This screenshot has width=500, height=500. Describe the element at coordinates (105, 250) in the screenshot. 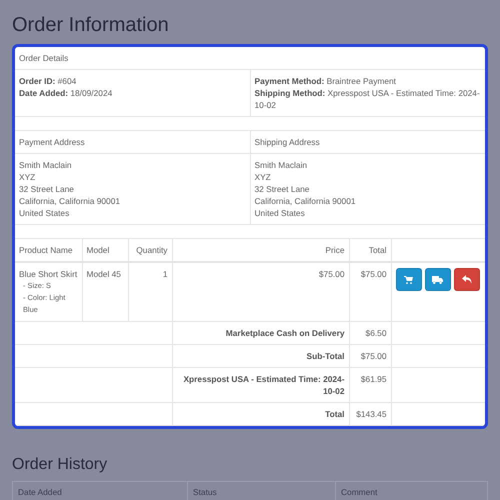

I see `column-header: Model` at that location.